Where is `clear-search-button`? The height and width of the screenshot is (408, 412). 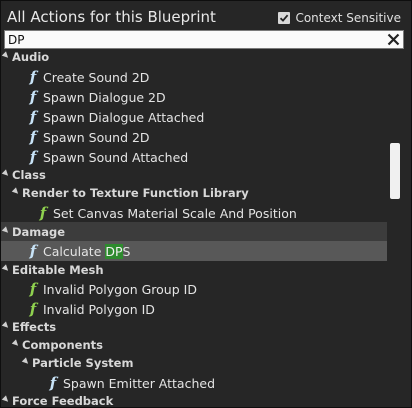 clear-search-button is located at coordinates (393, 39).